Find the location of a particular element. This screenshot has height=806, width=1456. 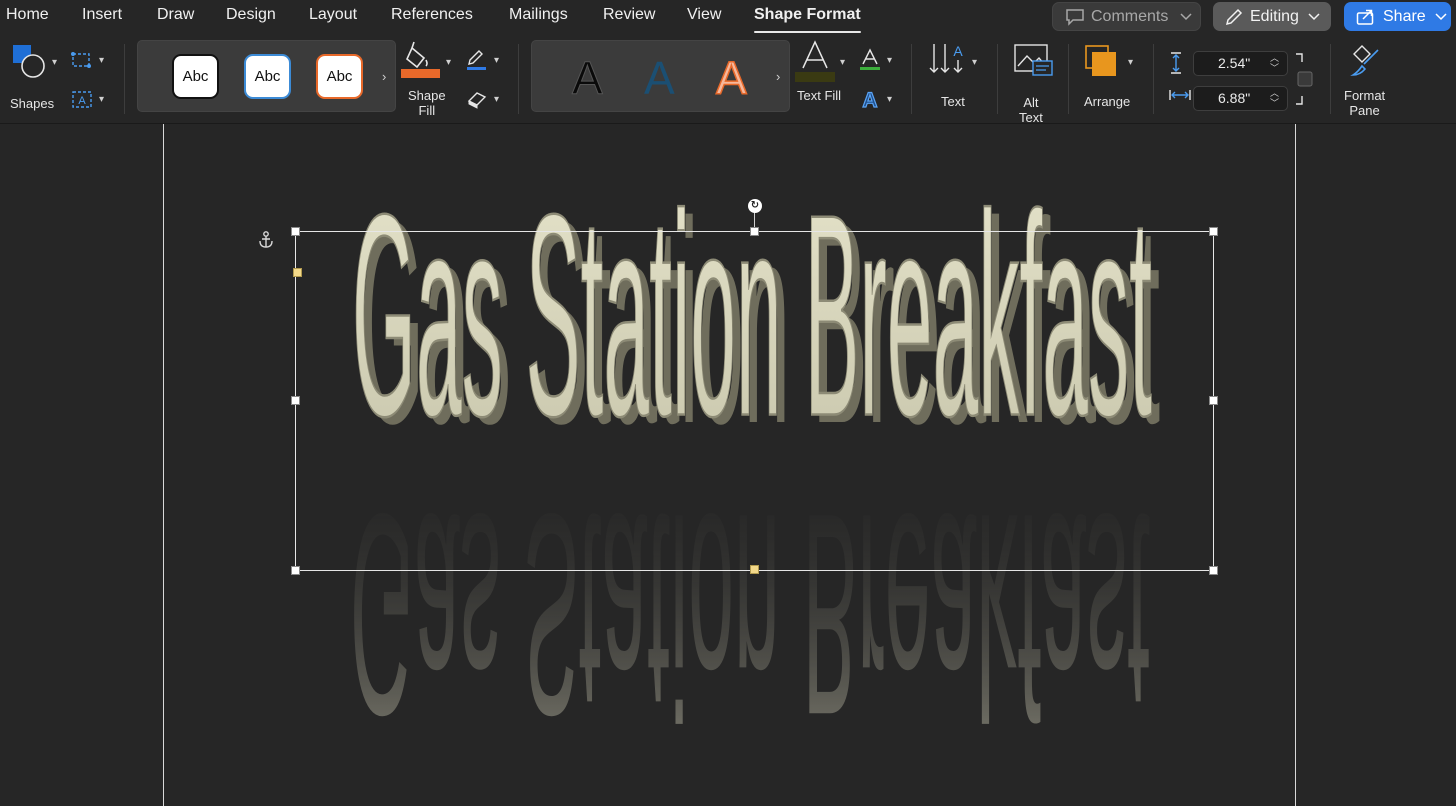

resize-handle-bottom-left is located at coordinates (295, 570).